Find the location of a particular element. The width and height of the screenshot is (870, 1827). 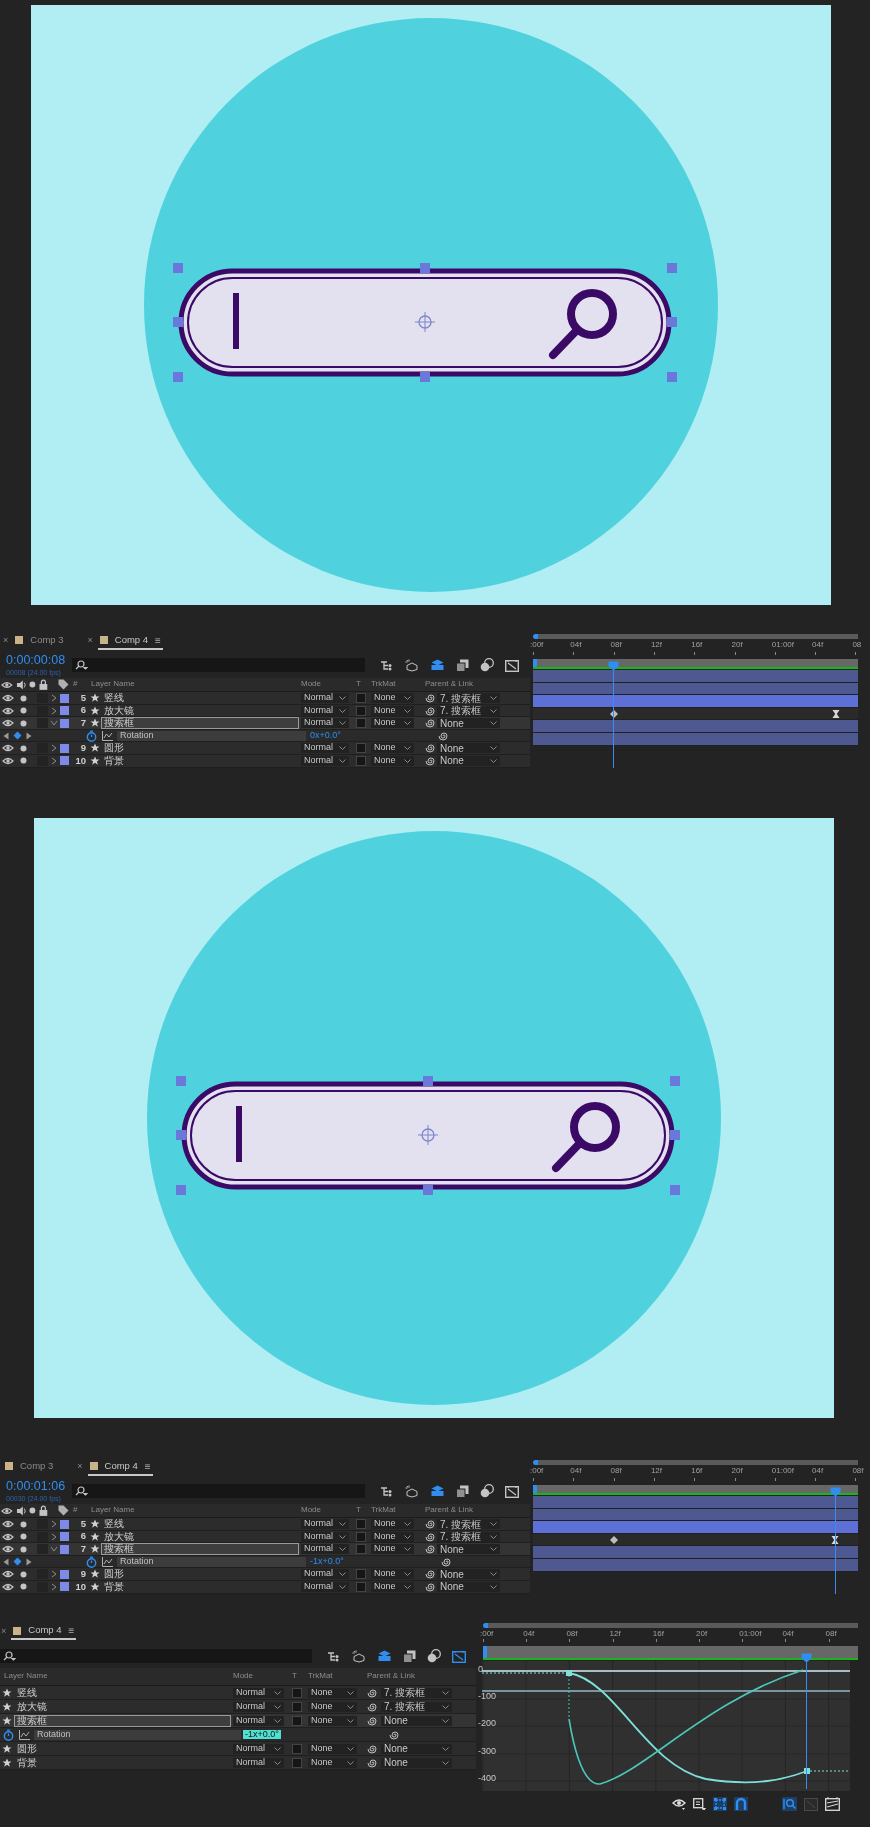

search-field is located at coordinates (218, 1491).